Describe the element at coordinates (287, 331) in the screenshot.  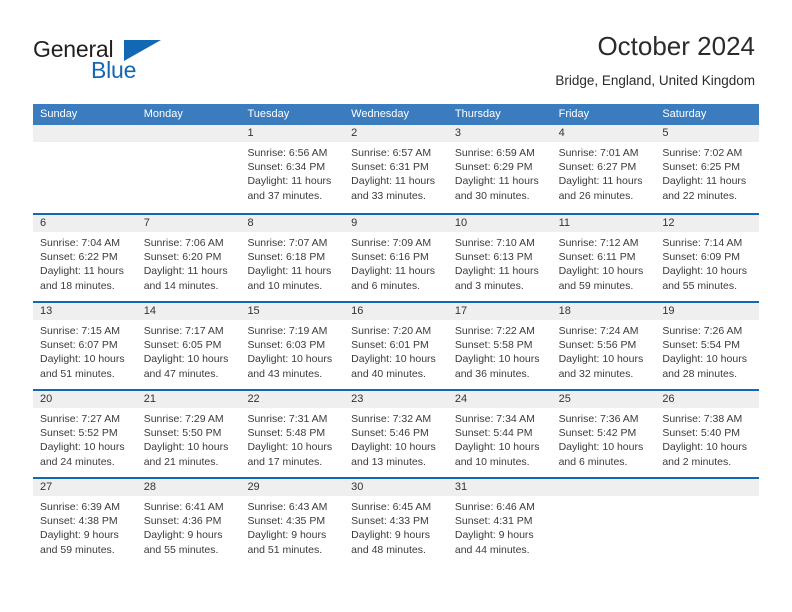
I see `sunrise-text: Sunrise: 7:19 AM` at that location.